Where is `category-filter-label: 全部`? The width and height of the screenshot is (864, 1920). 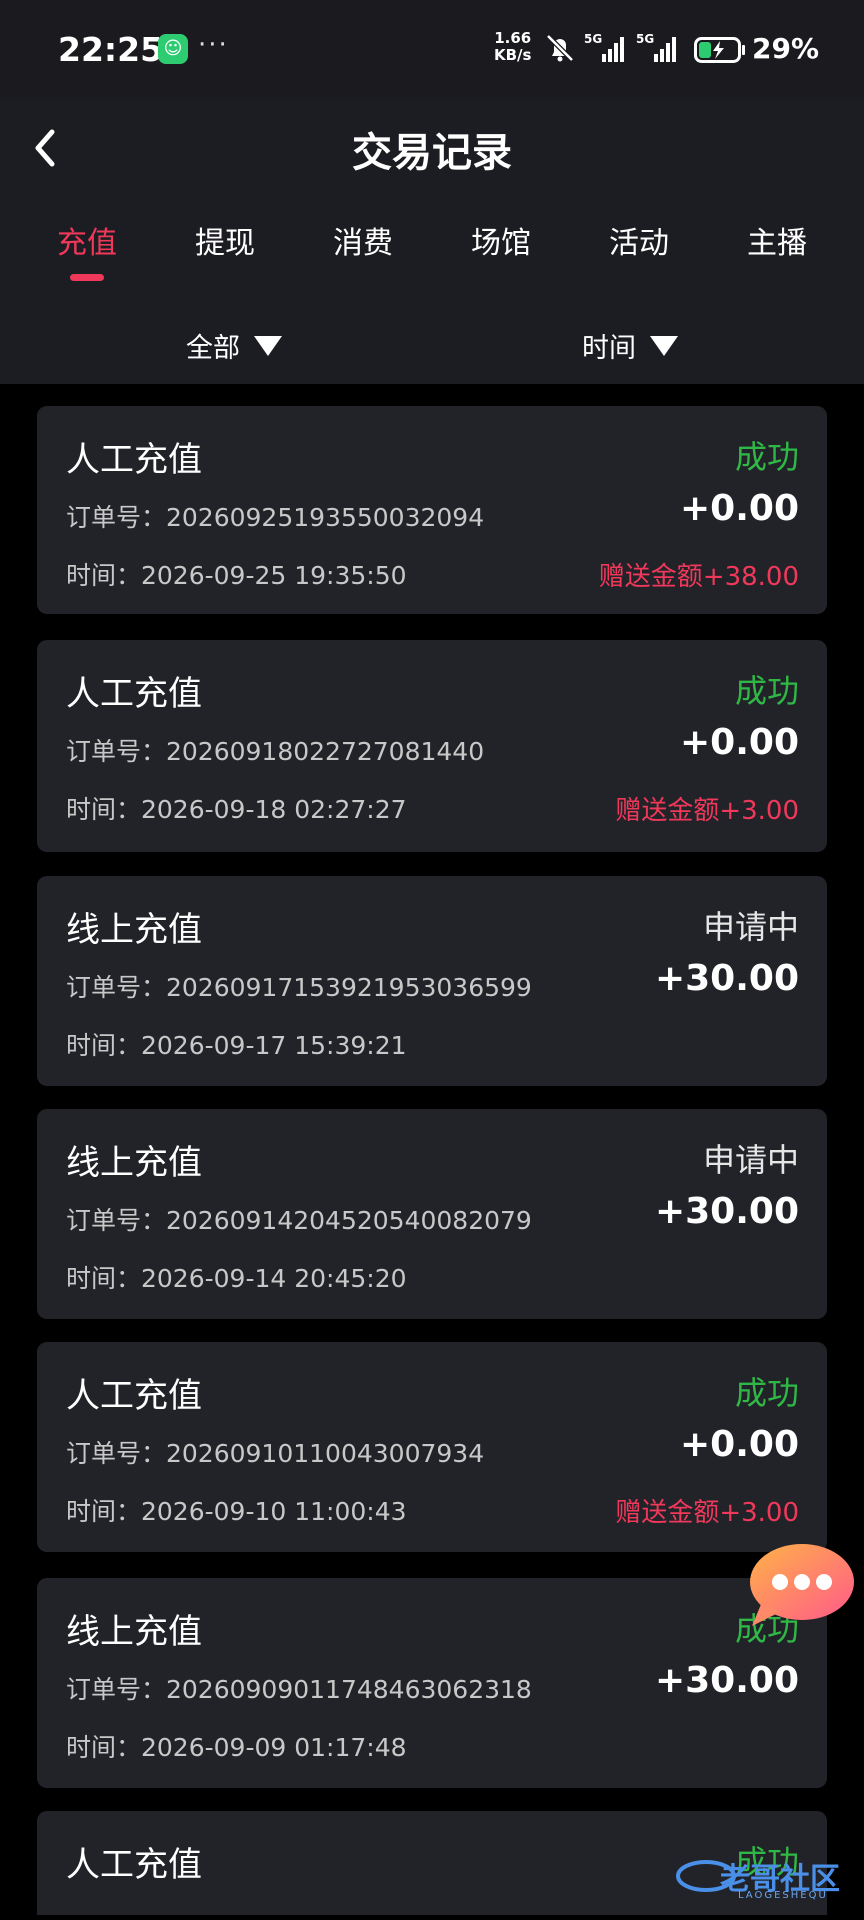 category-filter-label: 全部 is located at coordinates (213, 348).